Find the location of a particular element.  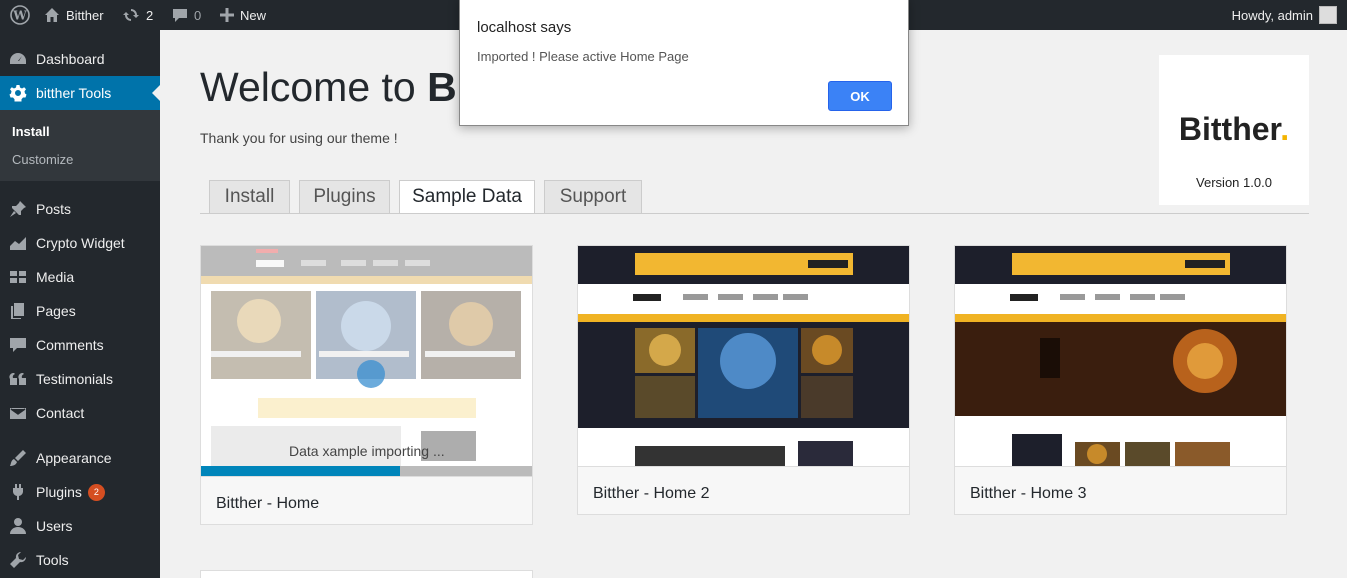

menu-label: Pages is located at coordinates (56, 311).